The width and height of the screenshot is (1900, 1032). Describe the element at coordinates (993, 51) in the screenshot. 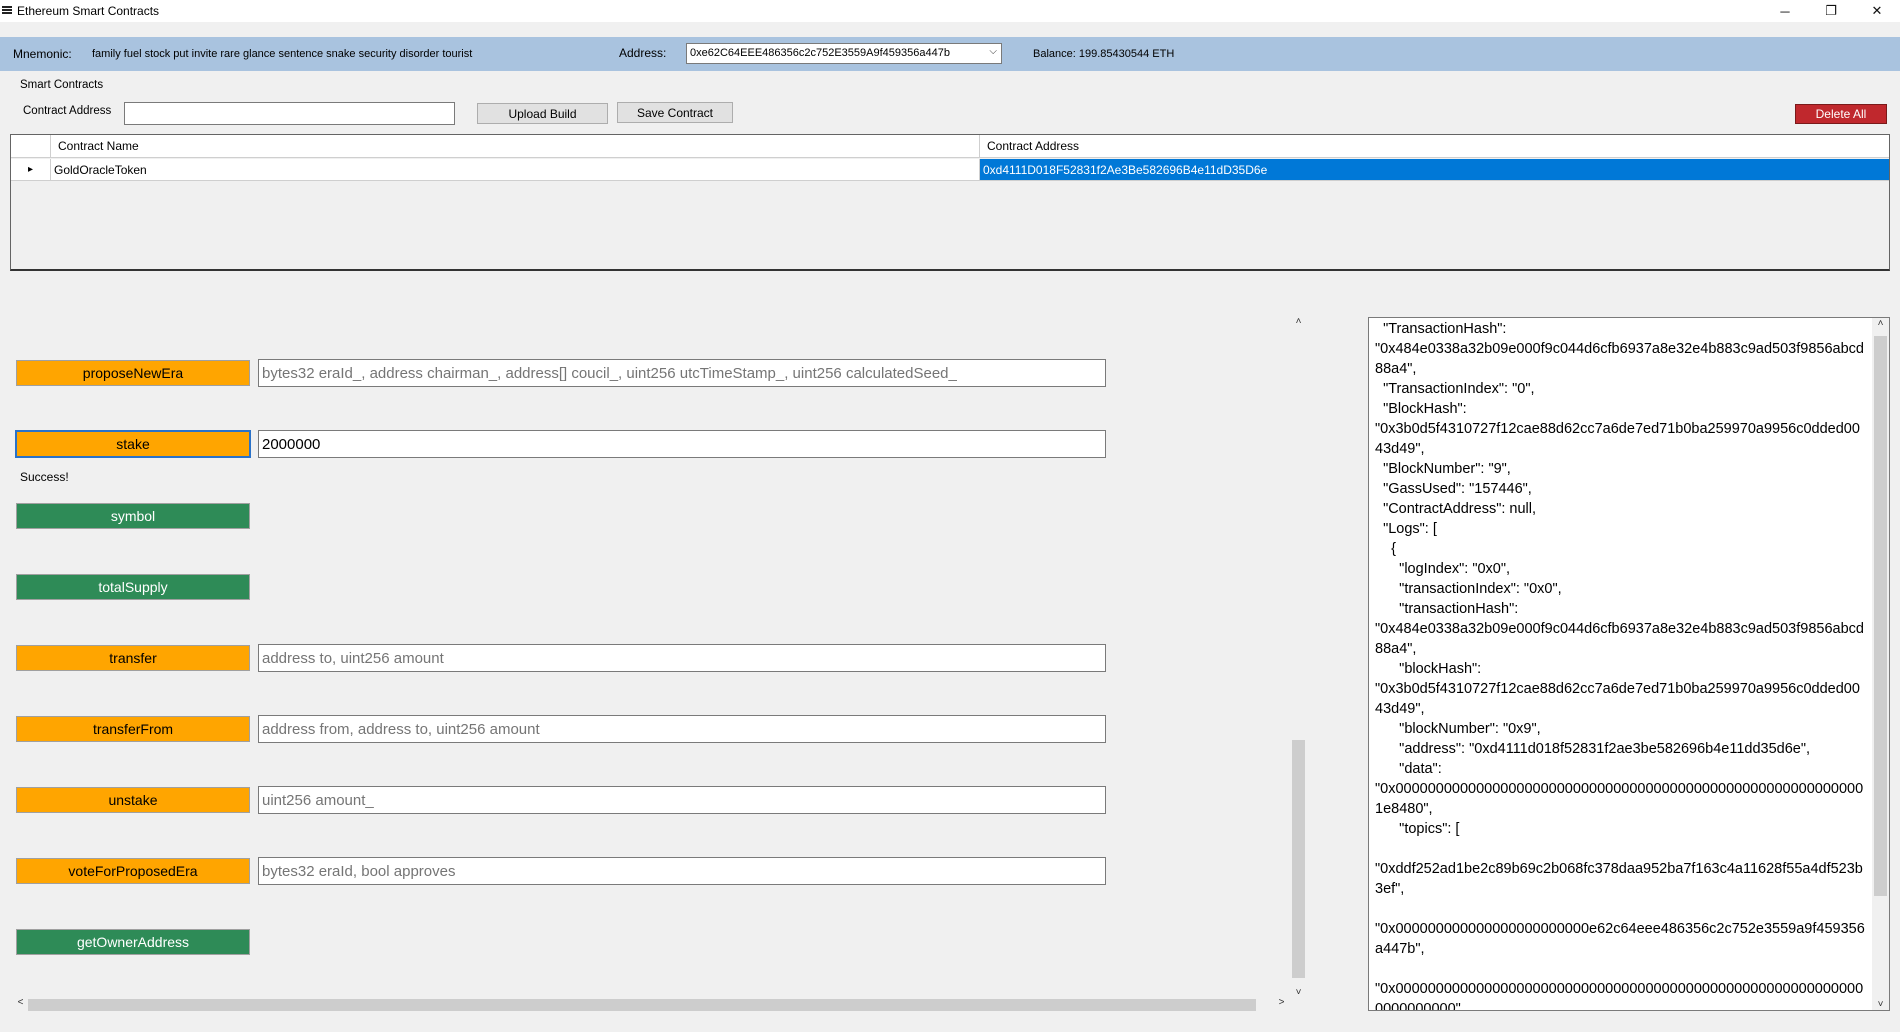

I see `chevron-down-icon: ⌵` at that location.